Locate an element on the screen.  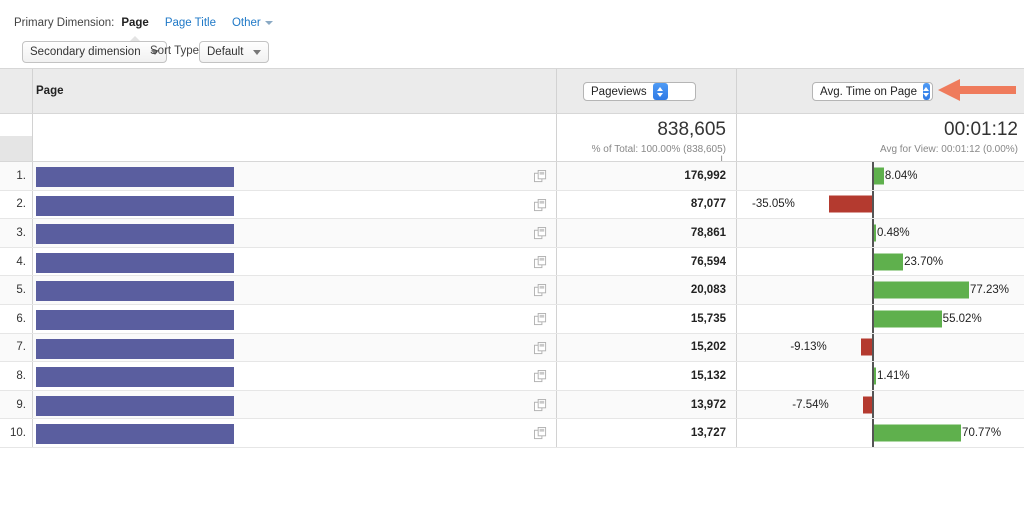
pageviews-value: 13,727 is located at coordinates (708, 433).